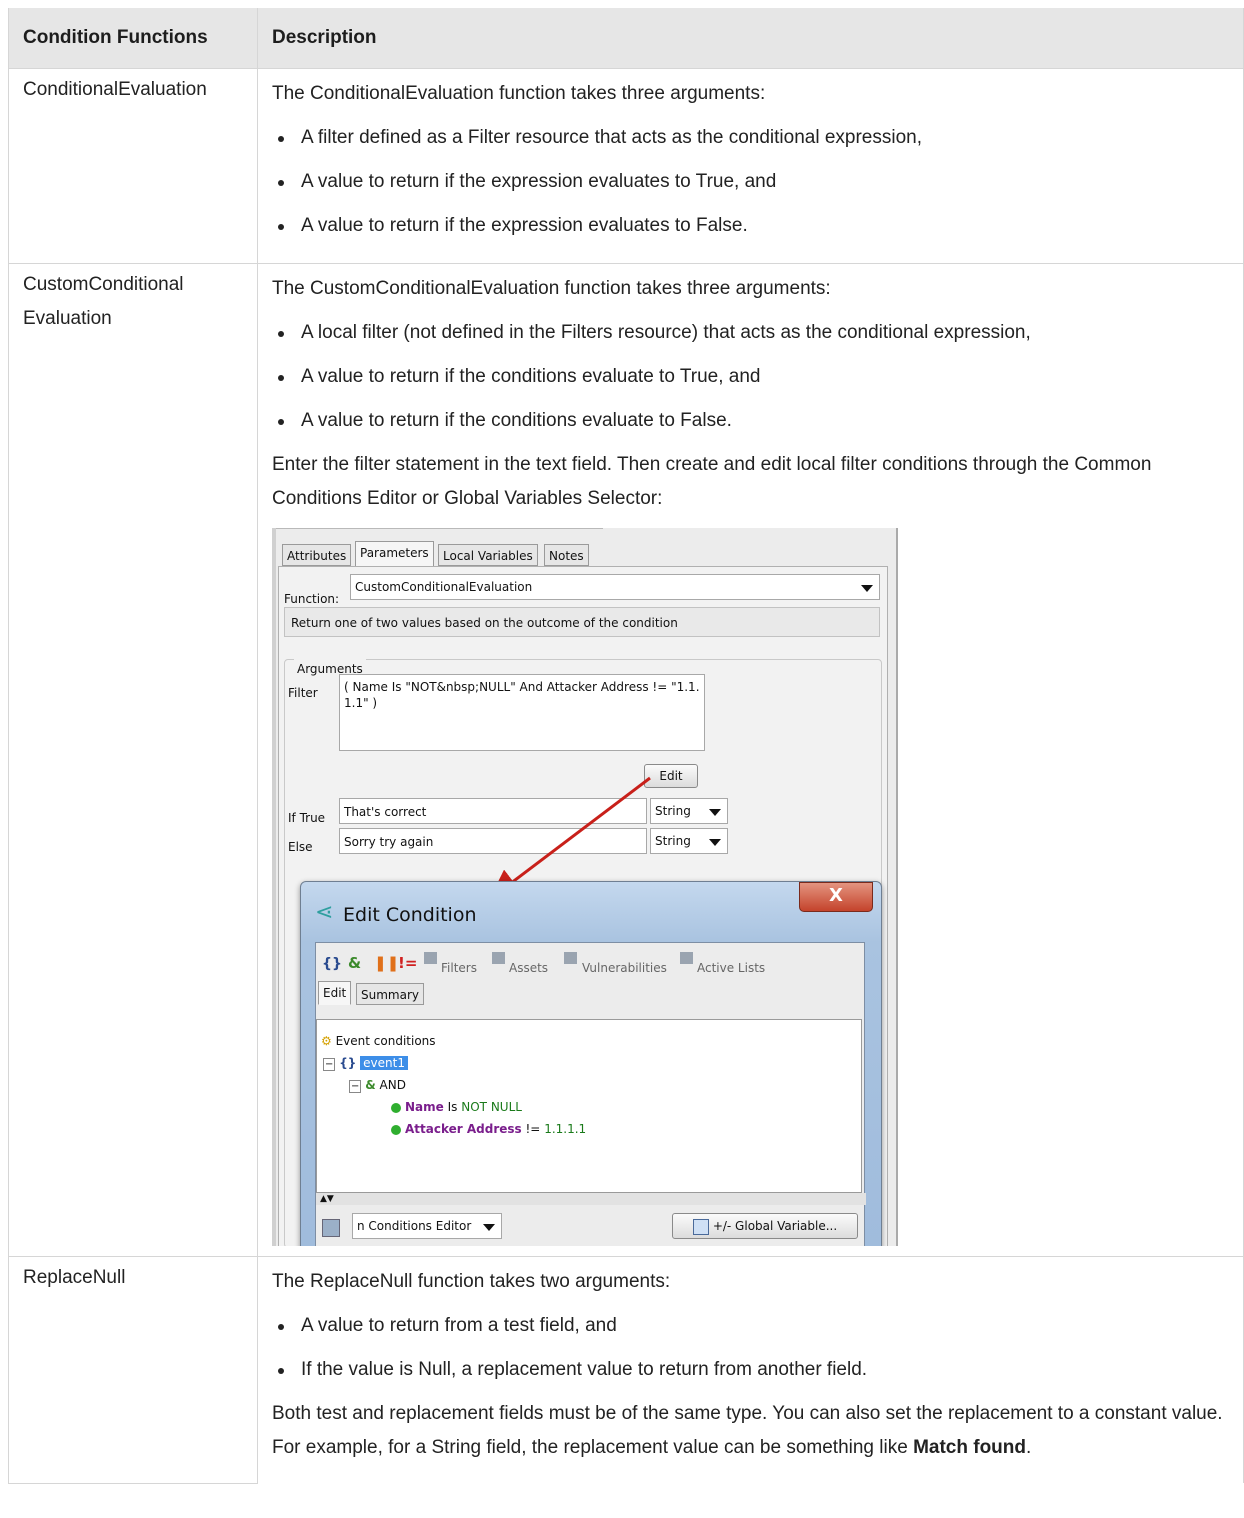 This screenshot has height=1518, width=1244. I want to click on vulnerabilities-icon, so click(570, 958).